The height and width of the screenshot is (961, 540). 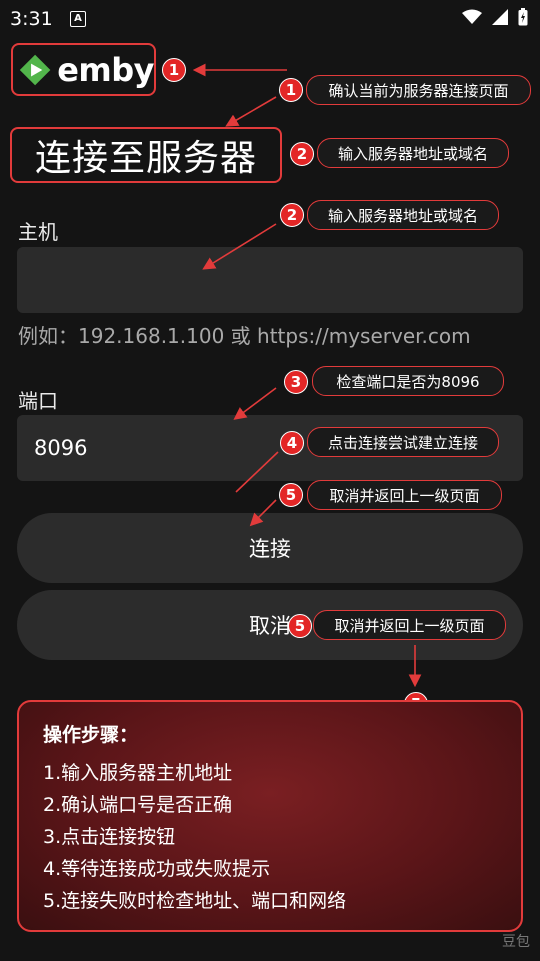 I want to click on status-icons, so click(x=495, y=17).